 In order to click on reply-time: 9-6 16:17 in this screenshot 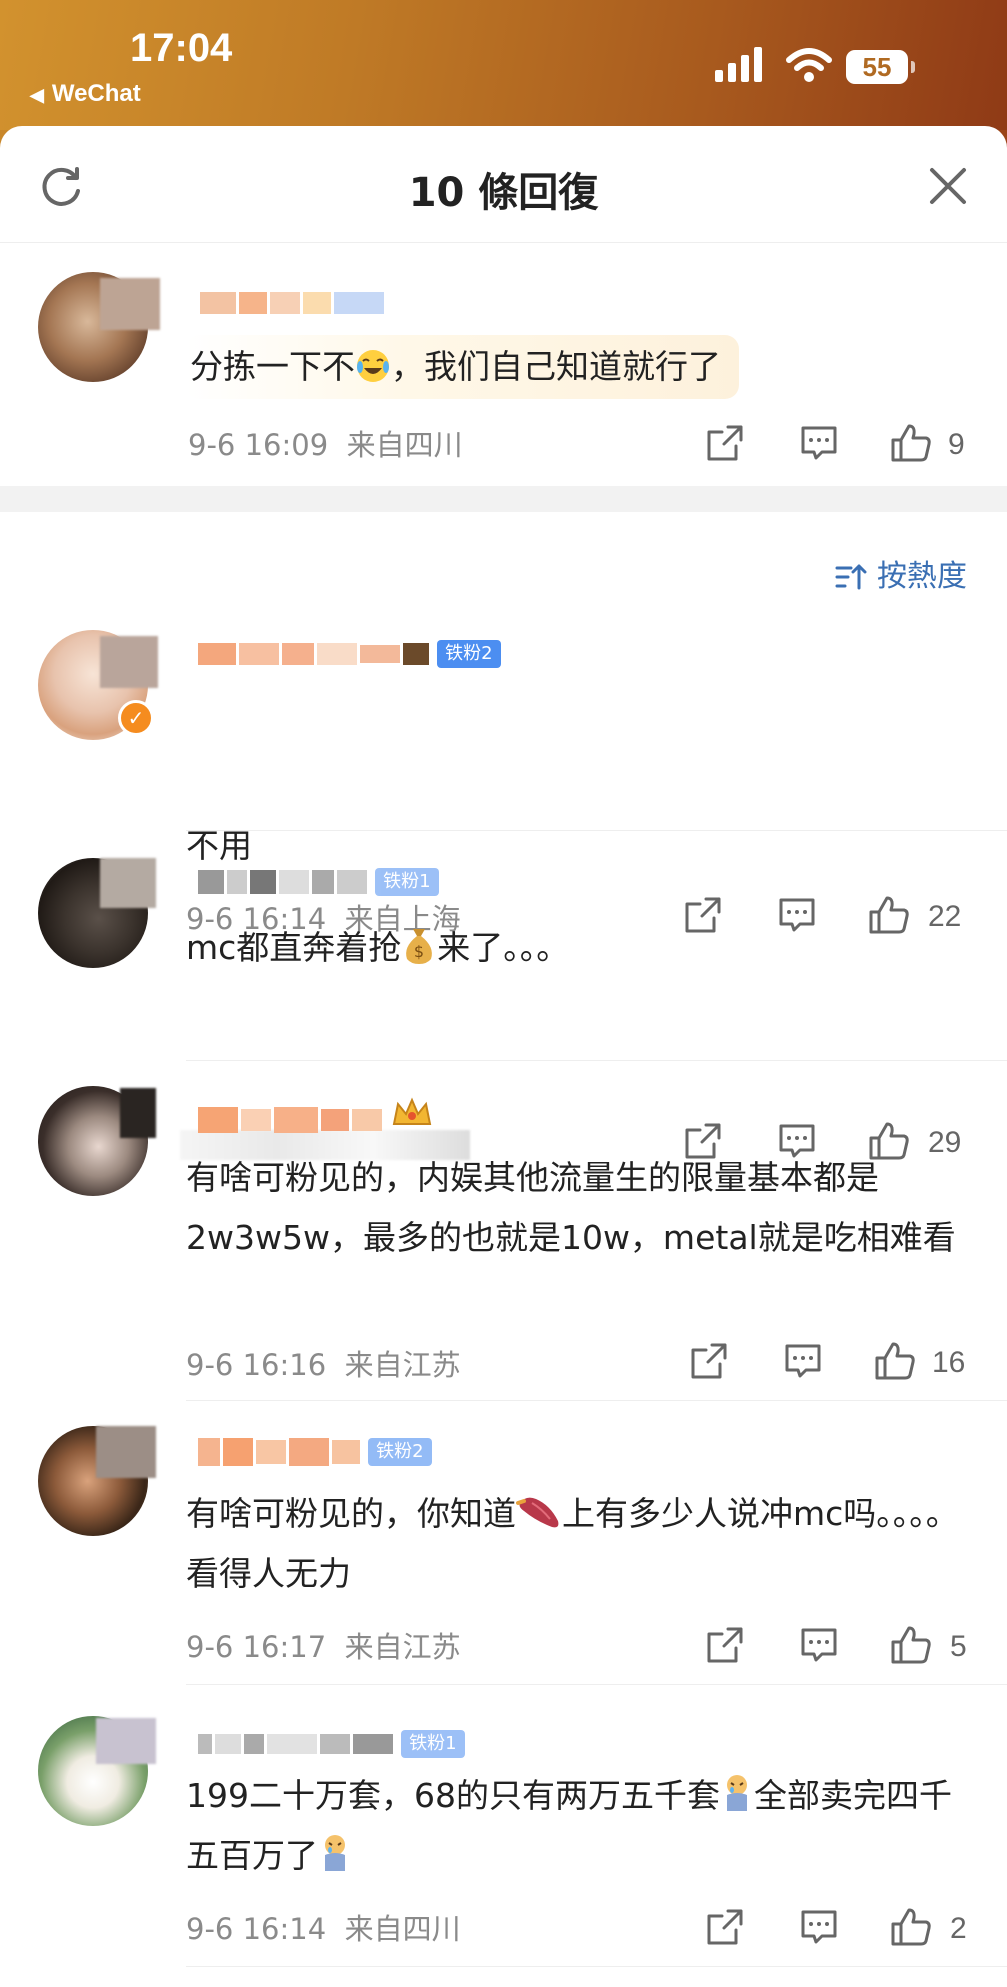, I will do `click(256, 1647)`.